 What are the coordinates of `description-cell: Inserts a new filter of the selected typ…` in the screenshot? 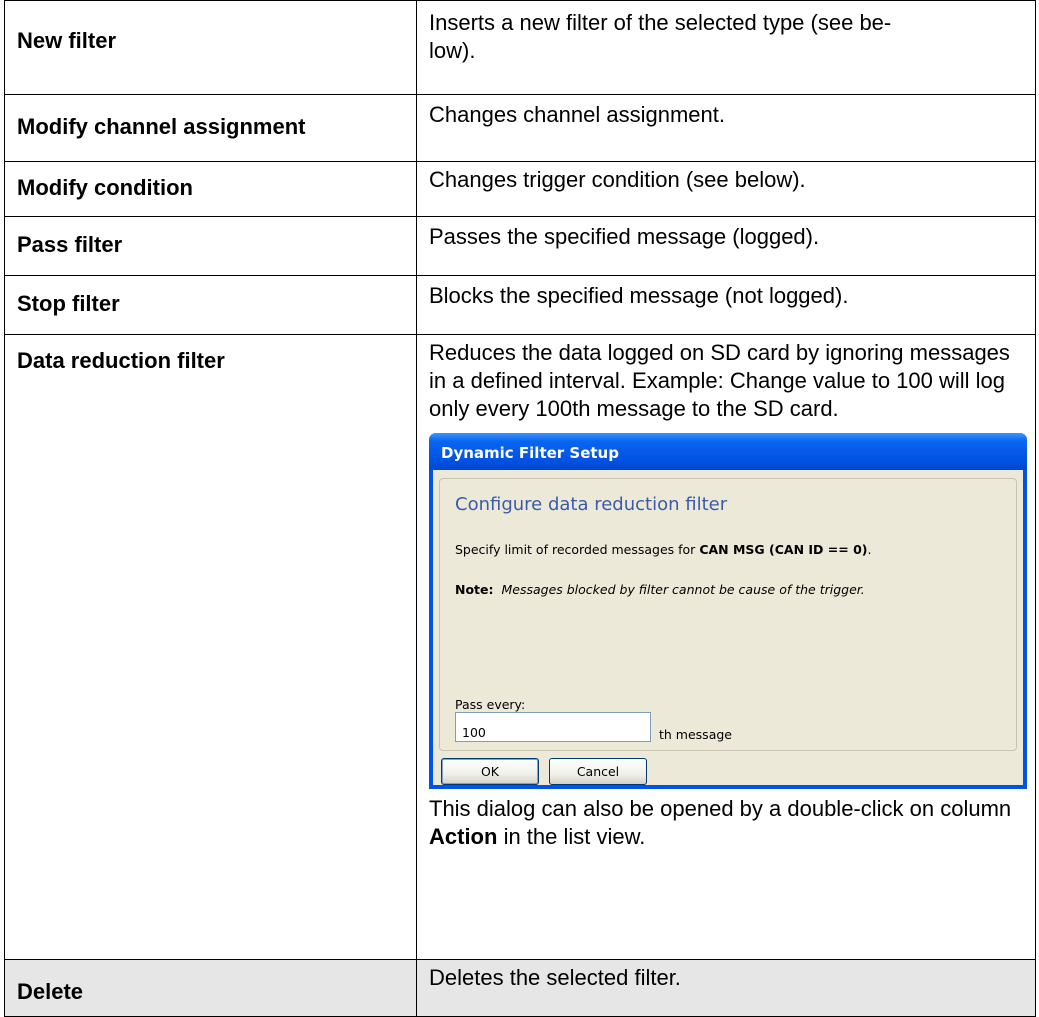 It's located at (726, 47).